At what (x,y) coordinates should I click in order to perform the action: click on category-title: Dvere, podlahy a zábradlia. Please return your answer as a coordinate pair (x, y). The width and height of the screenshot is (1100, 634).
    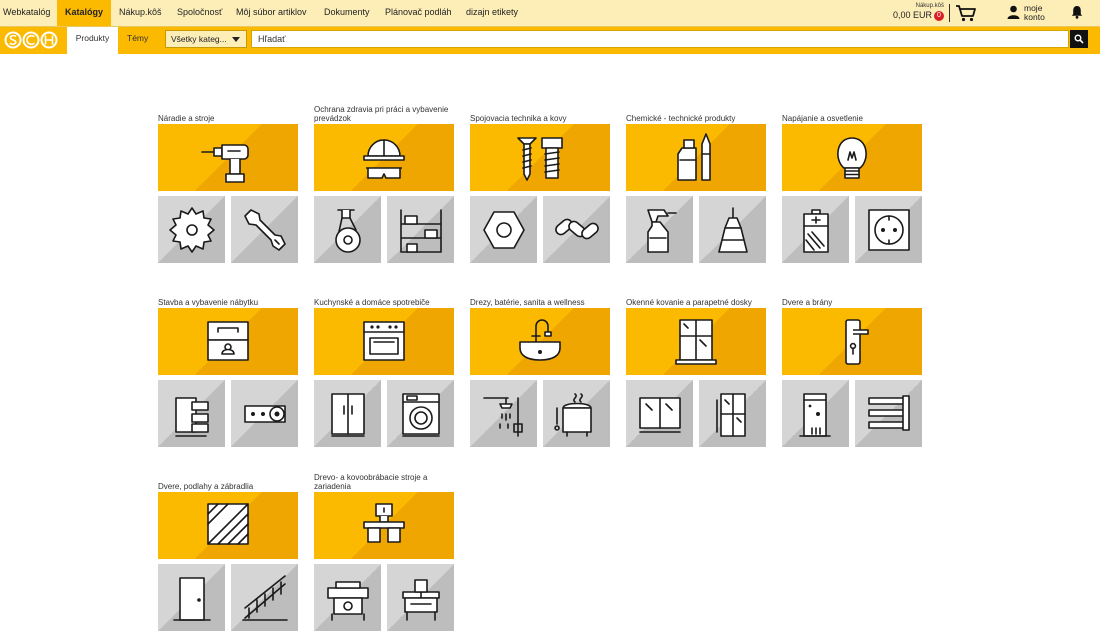
    Looking at the image, I should click on (230, 486).